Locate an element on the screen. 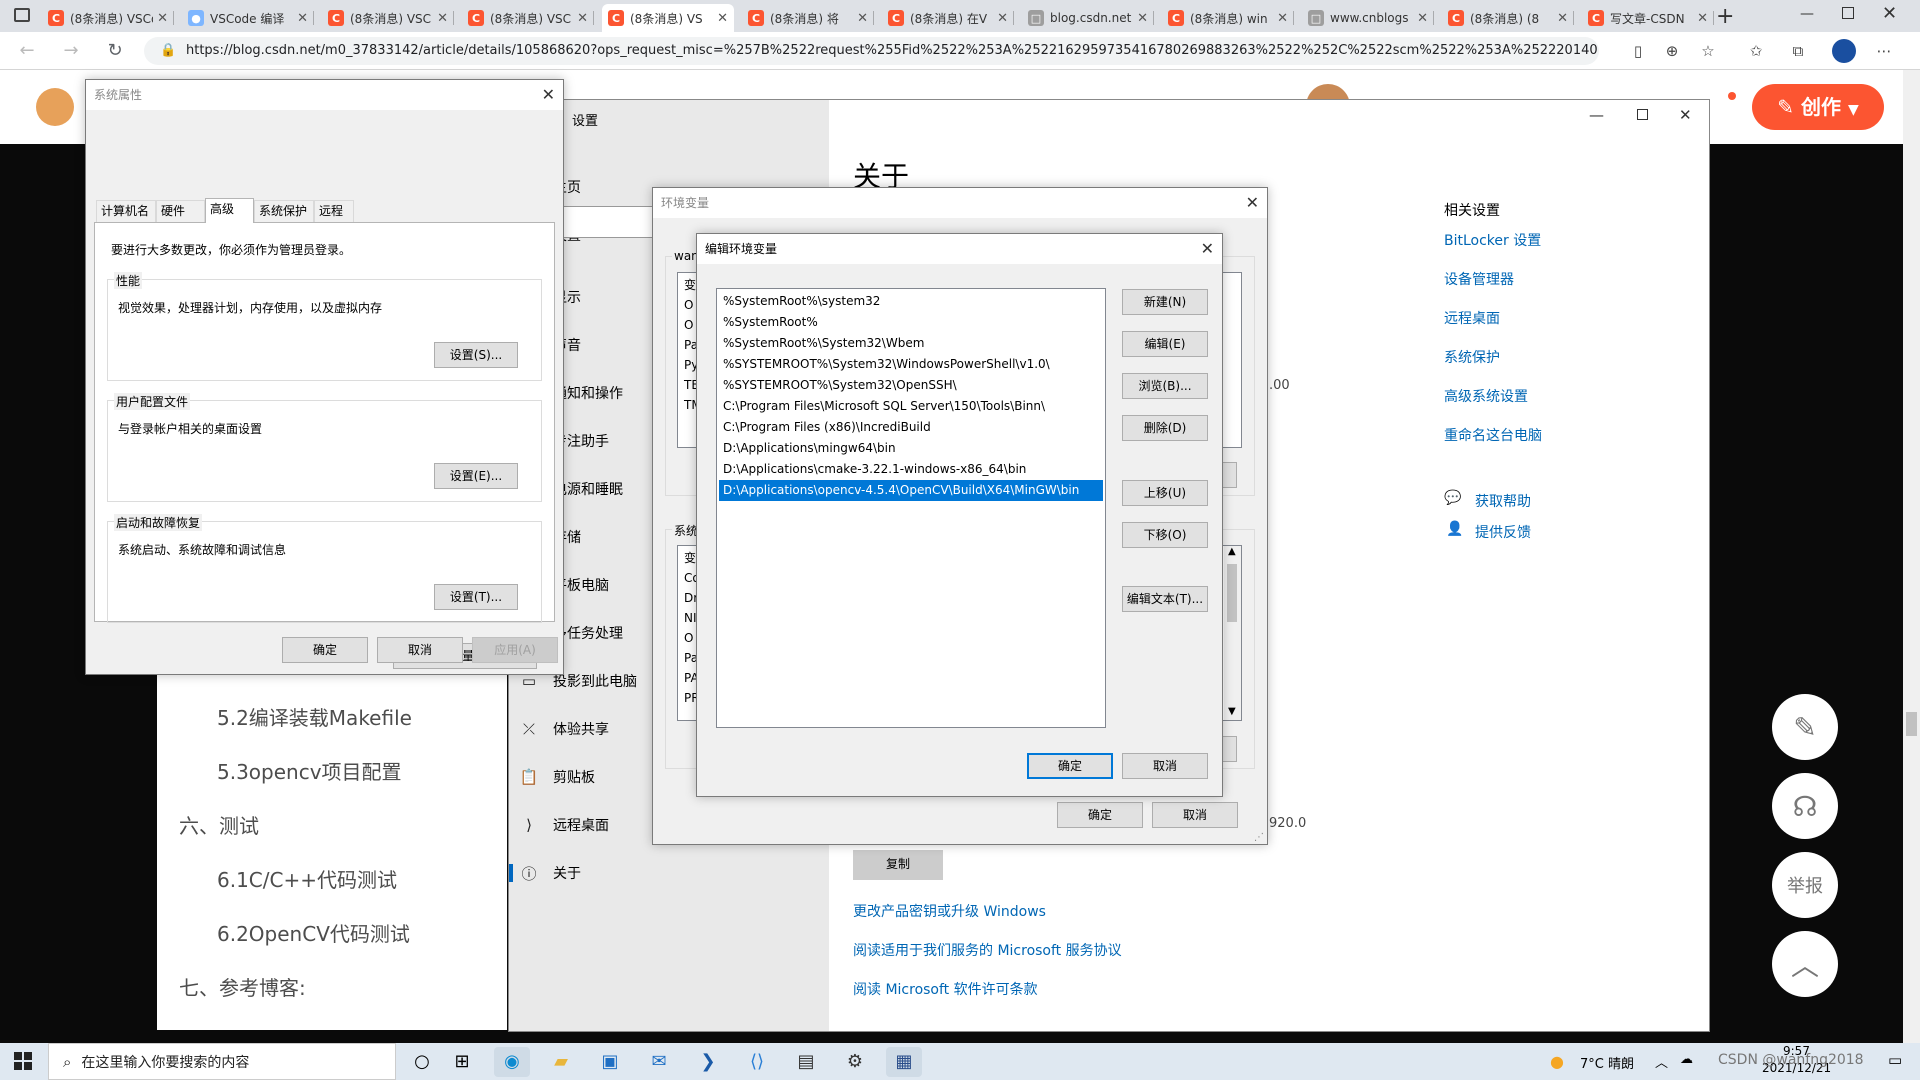 The width and height of the screenshot is (1920, 1080). cortana-icon: ○ is located at coordinates (422, 1062).